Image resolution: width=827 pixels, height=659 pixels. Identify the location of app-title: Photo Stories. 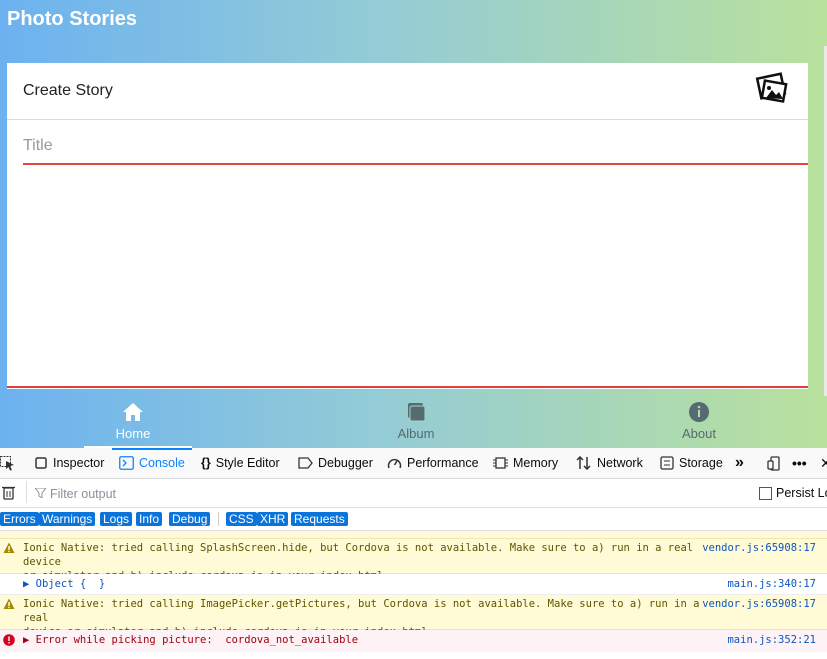
(72, 19).